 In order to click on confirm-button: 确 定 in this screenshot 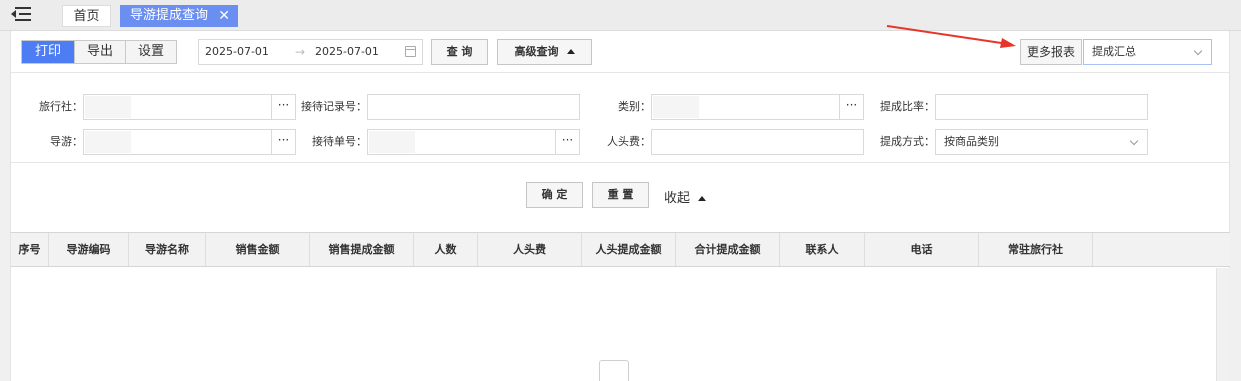, I will do `click(554, 195)`.